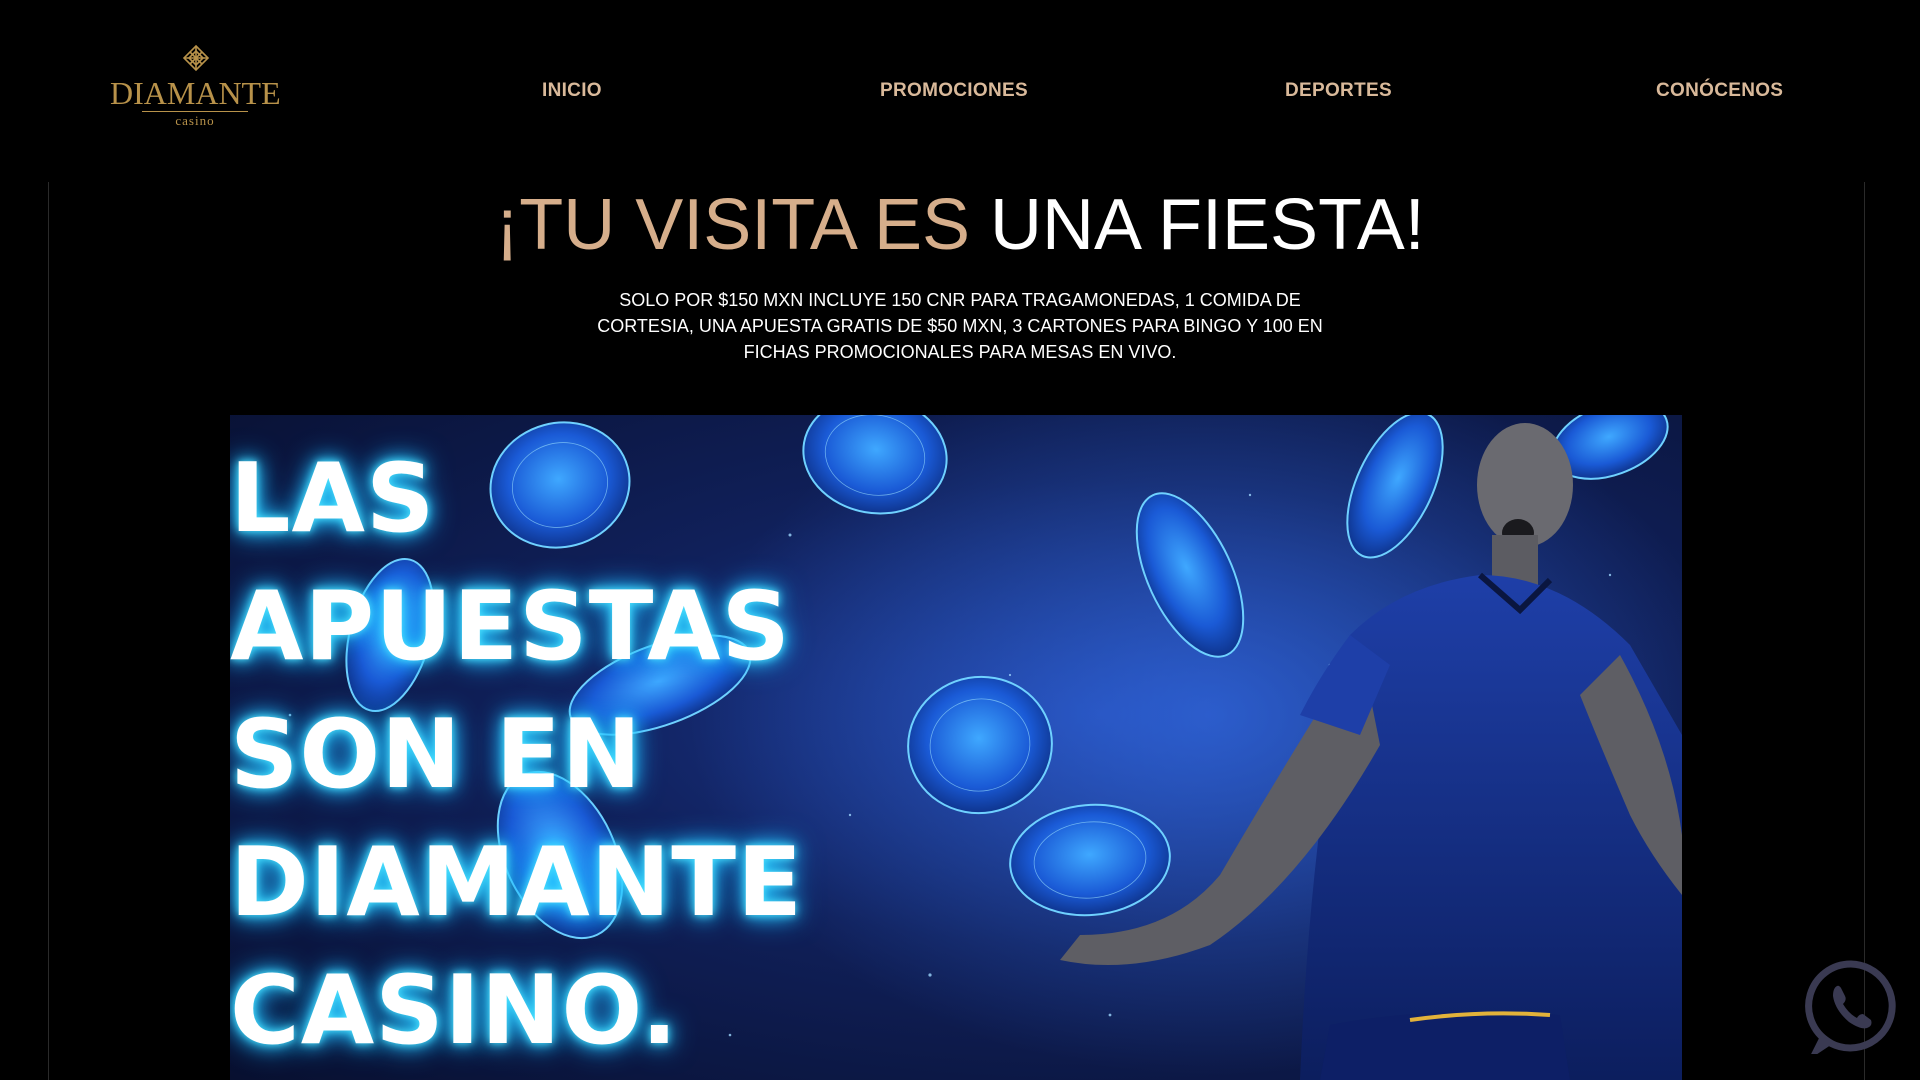 The width and height of the screenshot is (1920, 1080). I want to click on banner-headline-line: APUESTAS, so click(510, 627).